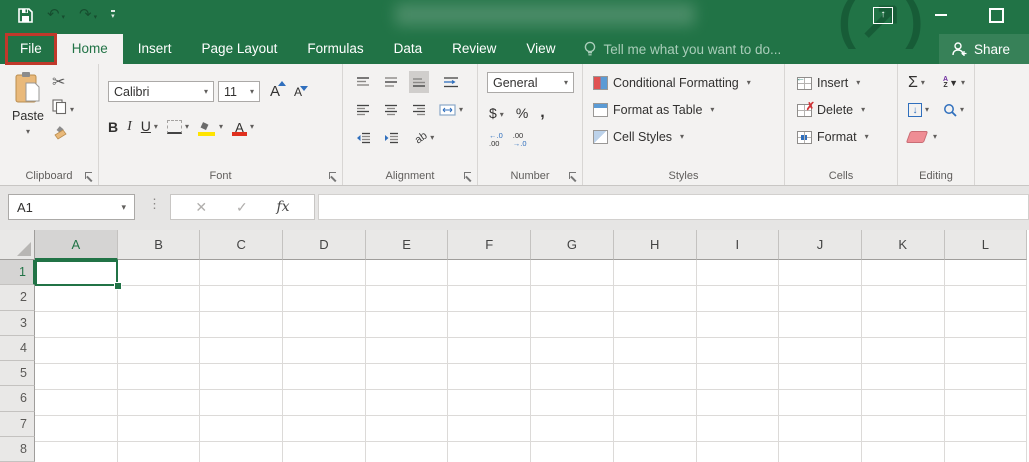 The height and width of the screenshot is (462, 1029). I want to click on alignment-dialog-launcher-icon, so click(468, 176).